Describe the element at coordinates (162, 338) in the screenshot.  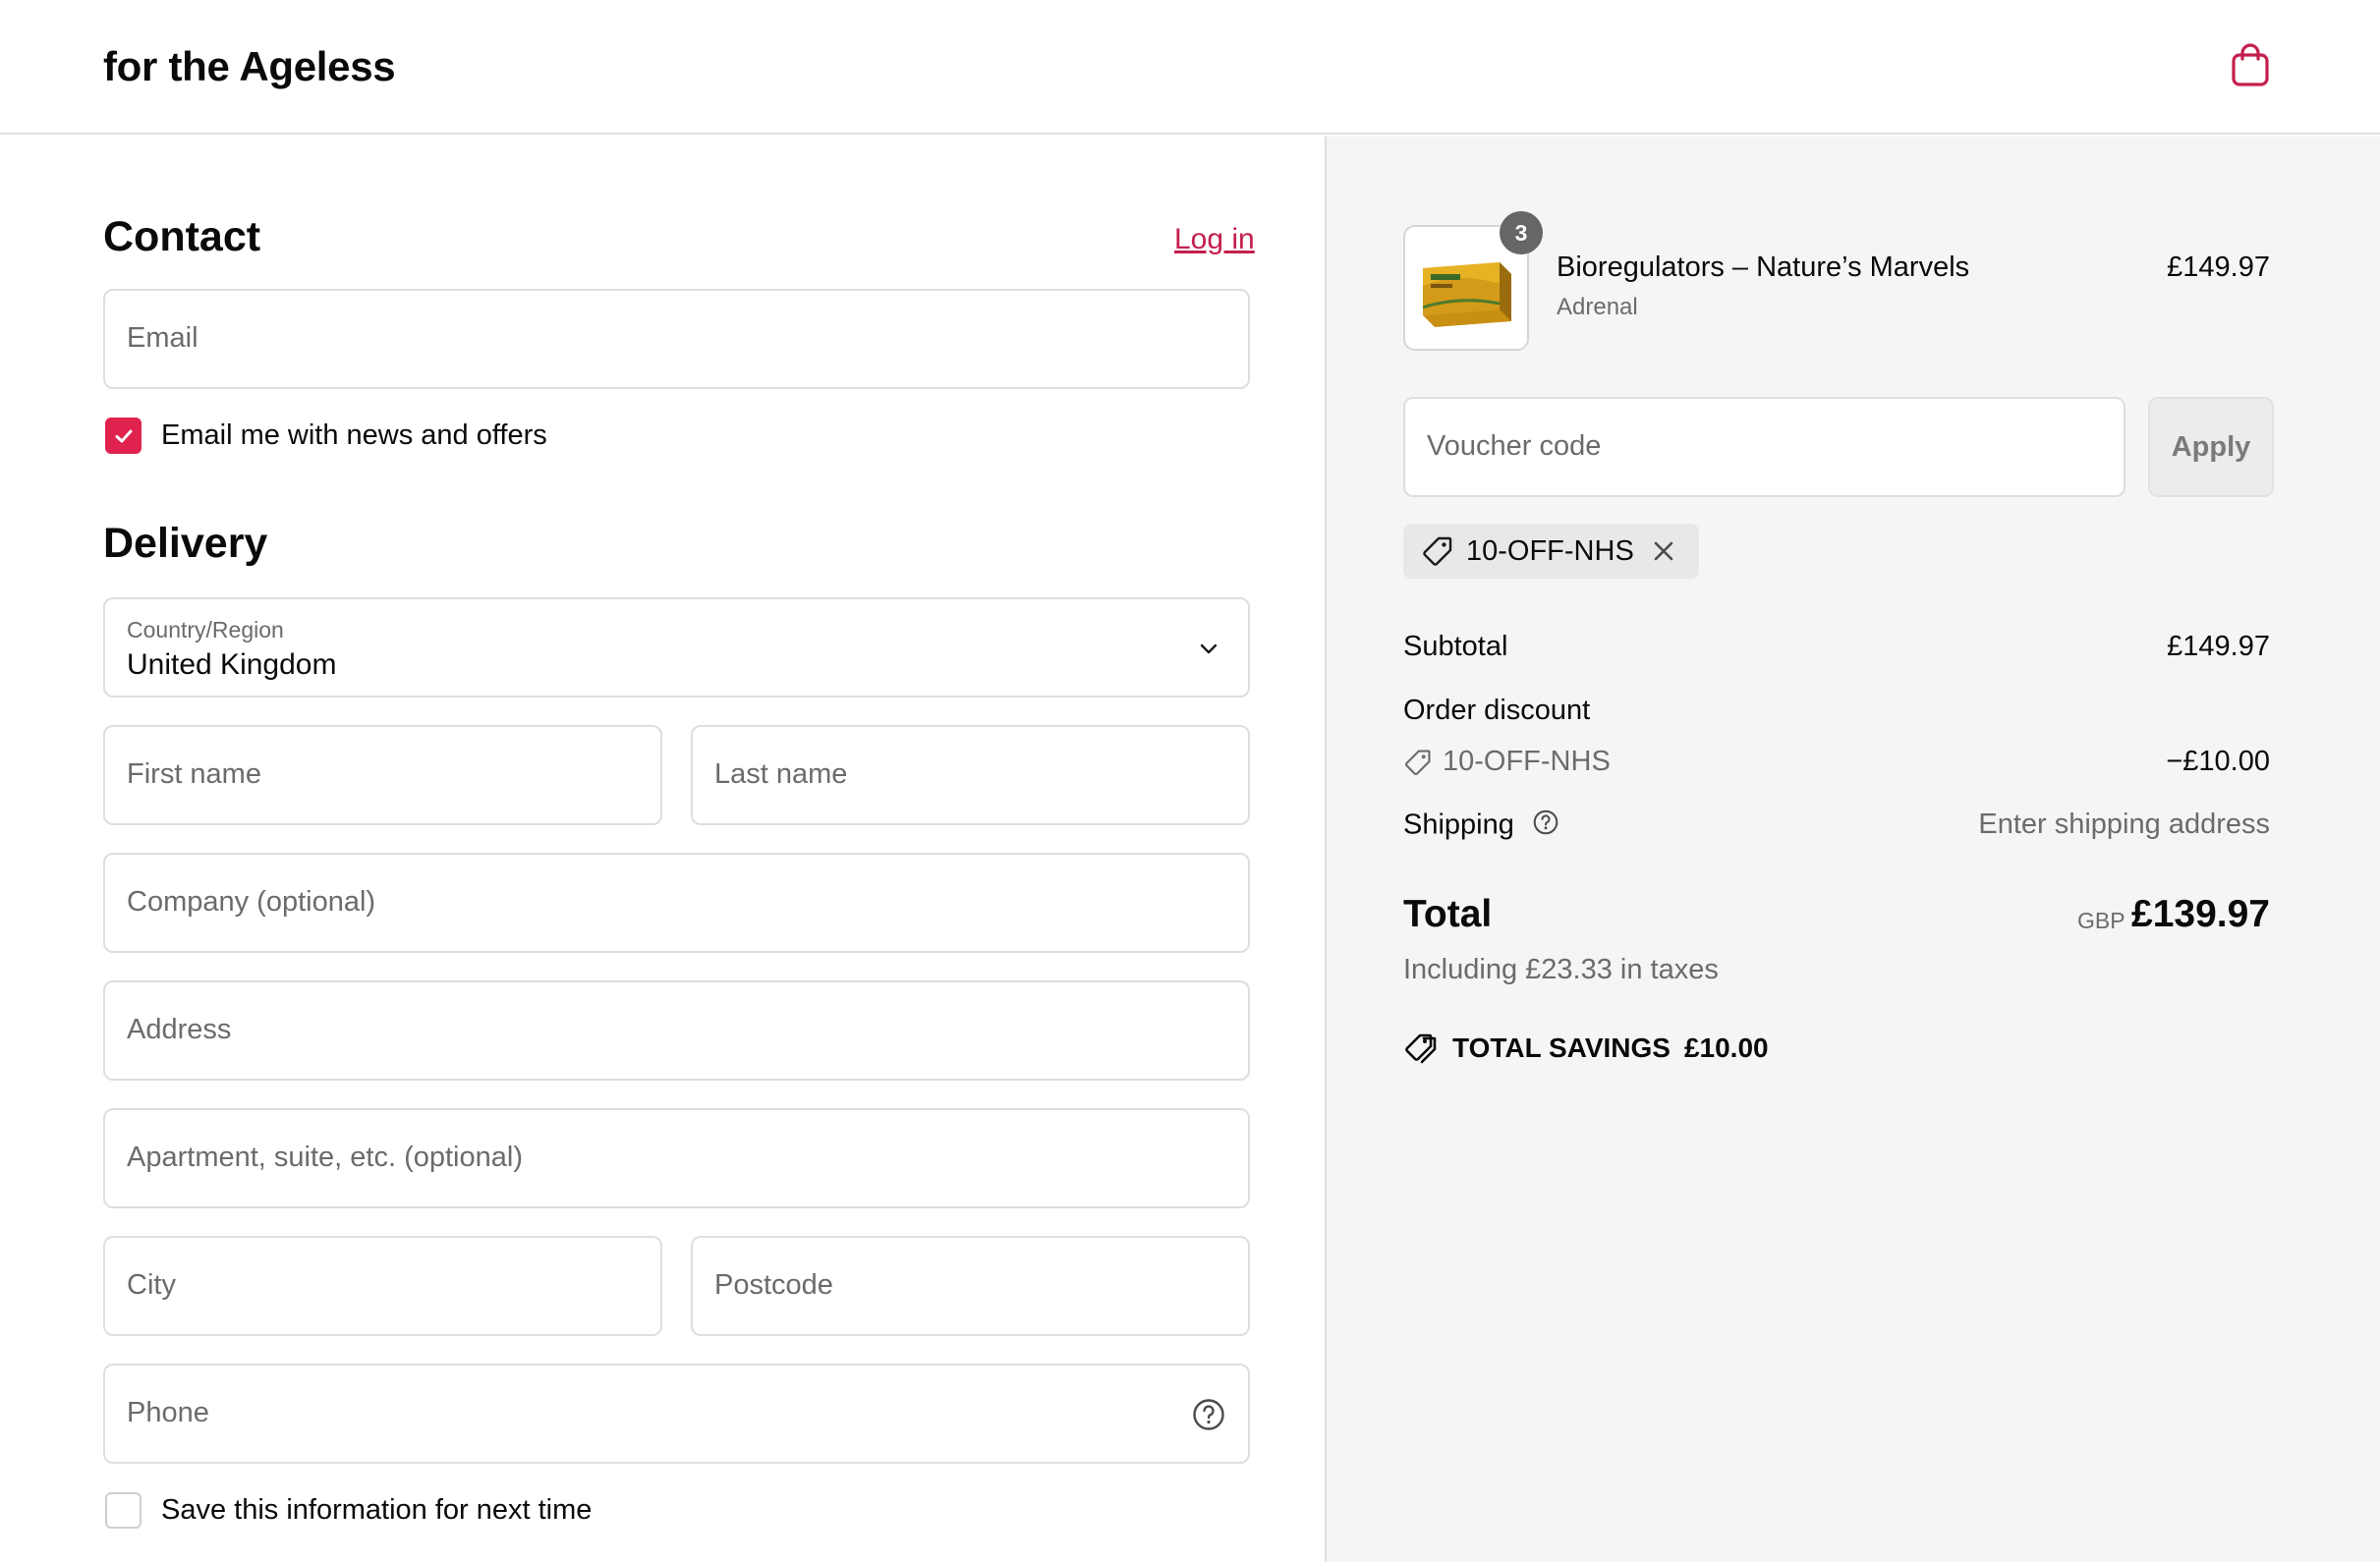
I see `email-placeholder: Email` at that location.